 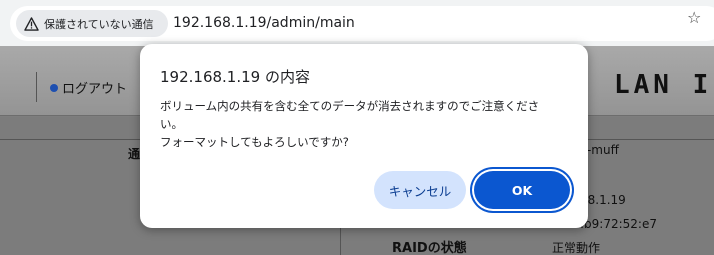 I want to click on brand-logo: LAN I, so click(x=663, y=85).